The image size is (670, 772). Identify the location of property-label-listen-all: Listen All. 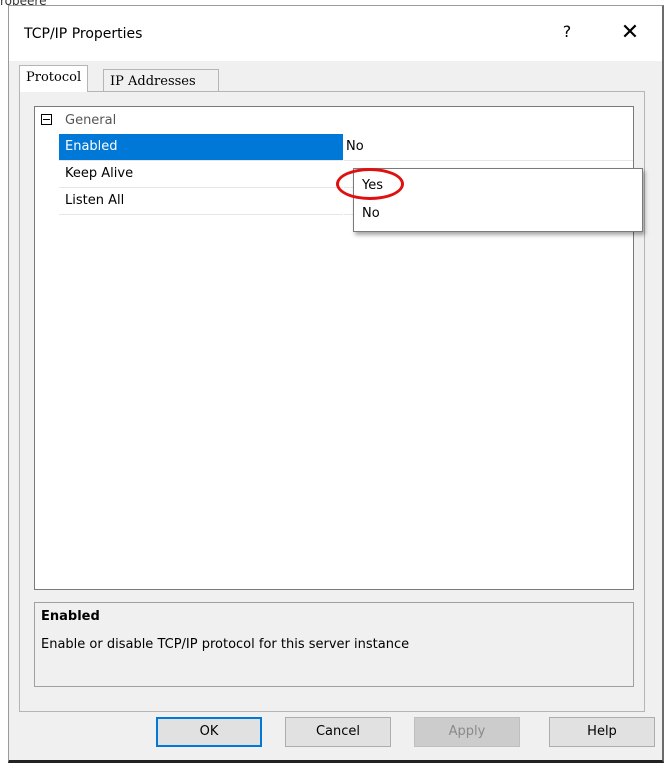
(201, 201).